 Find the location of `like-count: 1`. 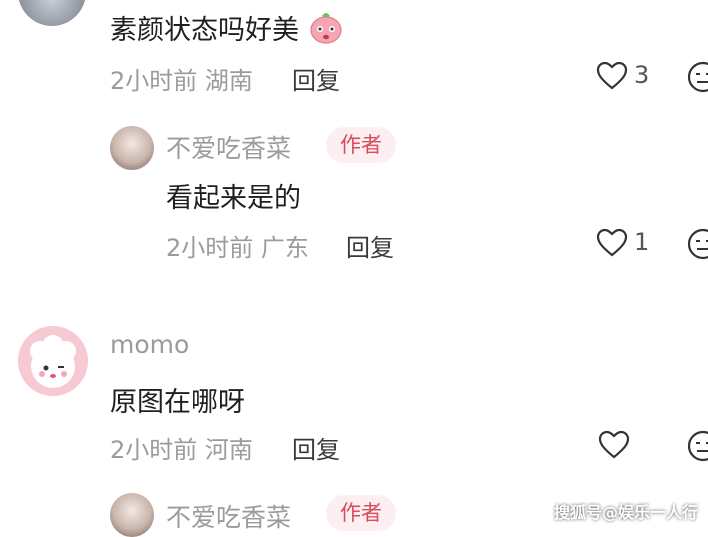

like-count: 1 is located at coordinates (642, 242).